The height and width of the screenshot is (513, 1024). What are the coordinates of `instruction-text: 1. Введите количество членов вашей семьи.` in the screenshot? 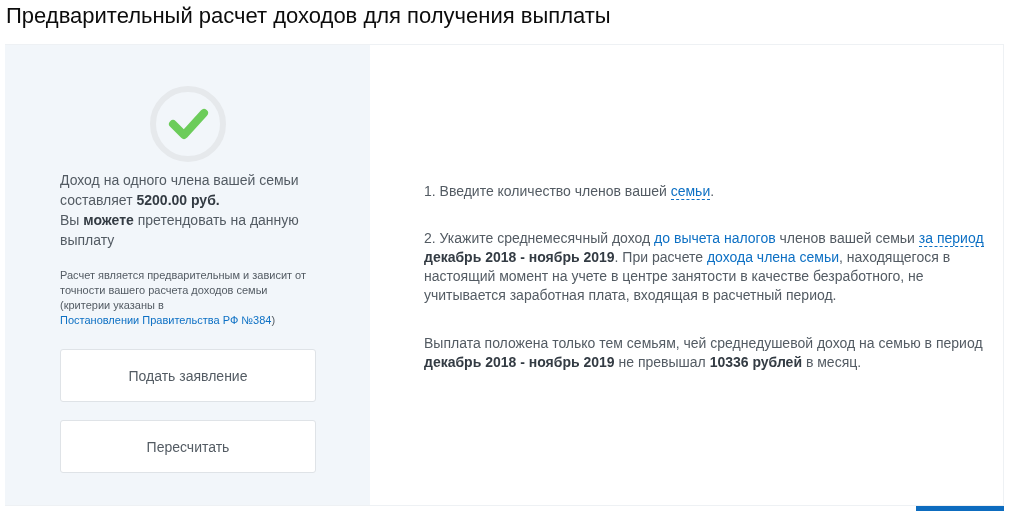 It's located at (570, 191).